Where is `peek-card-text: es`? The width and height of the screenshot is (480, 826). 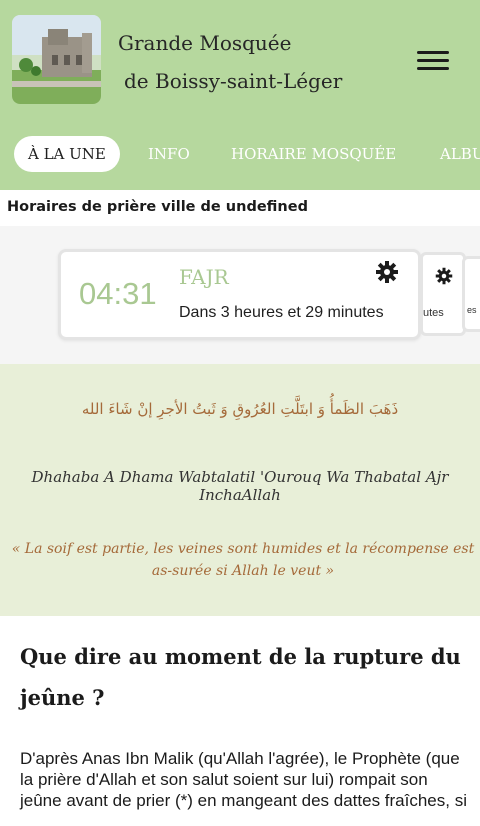 peek-card-text: es is located at coordinates (472, 310).